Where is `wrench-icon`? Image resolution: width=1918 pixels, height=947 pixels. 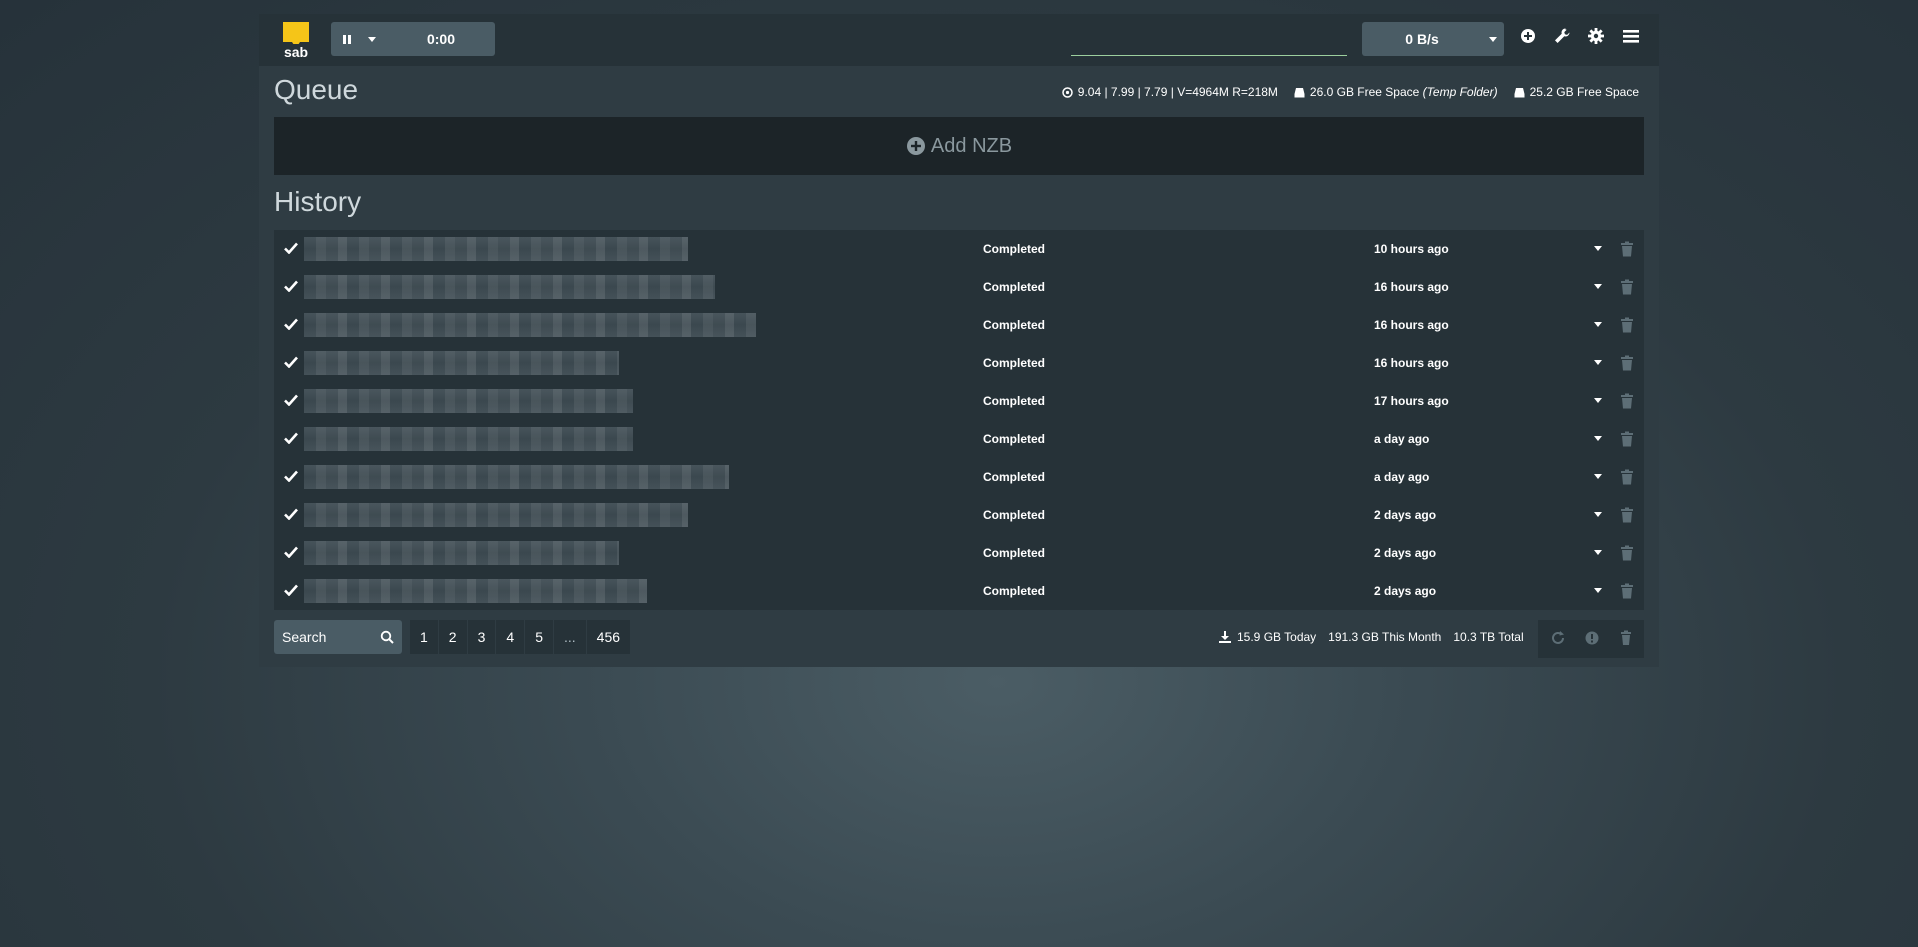 wrench-icon is located at coordinates (1562, 36).